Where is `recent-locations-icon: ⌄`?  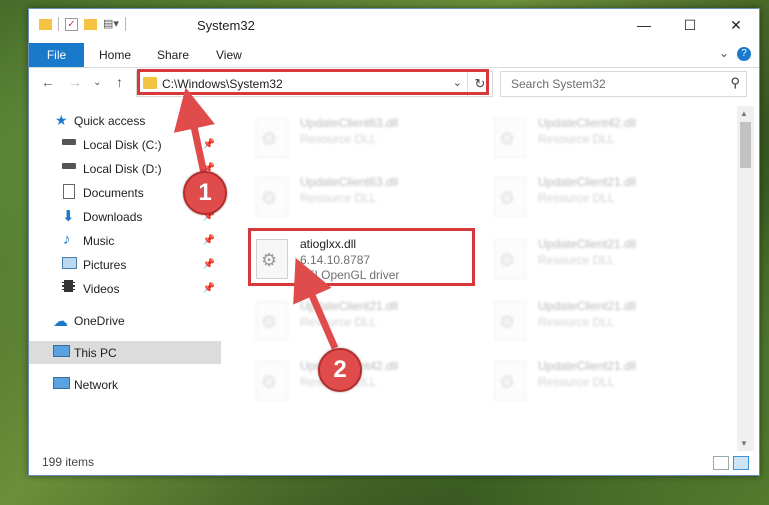
recent-locations-icon: ⌄ is located at coordinates (97, 82).